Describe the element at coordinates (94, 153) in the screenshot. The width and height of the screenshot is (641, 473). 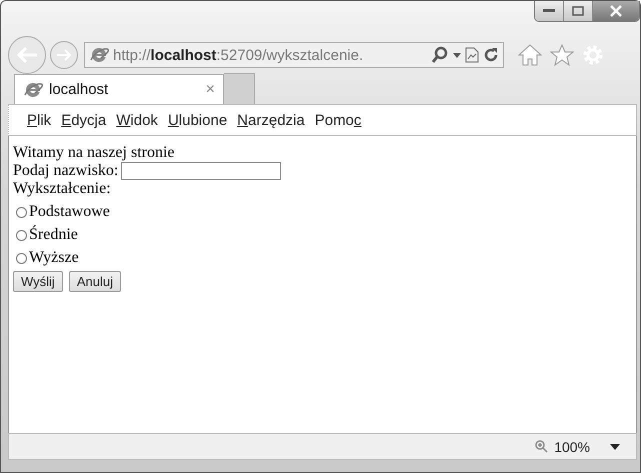
I see `welcome-text: Witamy na naszej stronie` at that location.